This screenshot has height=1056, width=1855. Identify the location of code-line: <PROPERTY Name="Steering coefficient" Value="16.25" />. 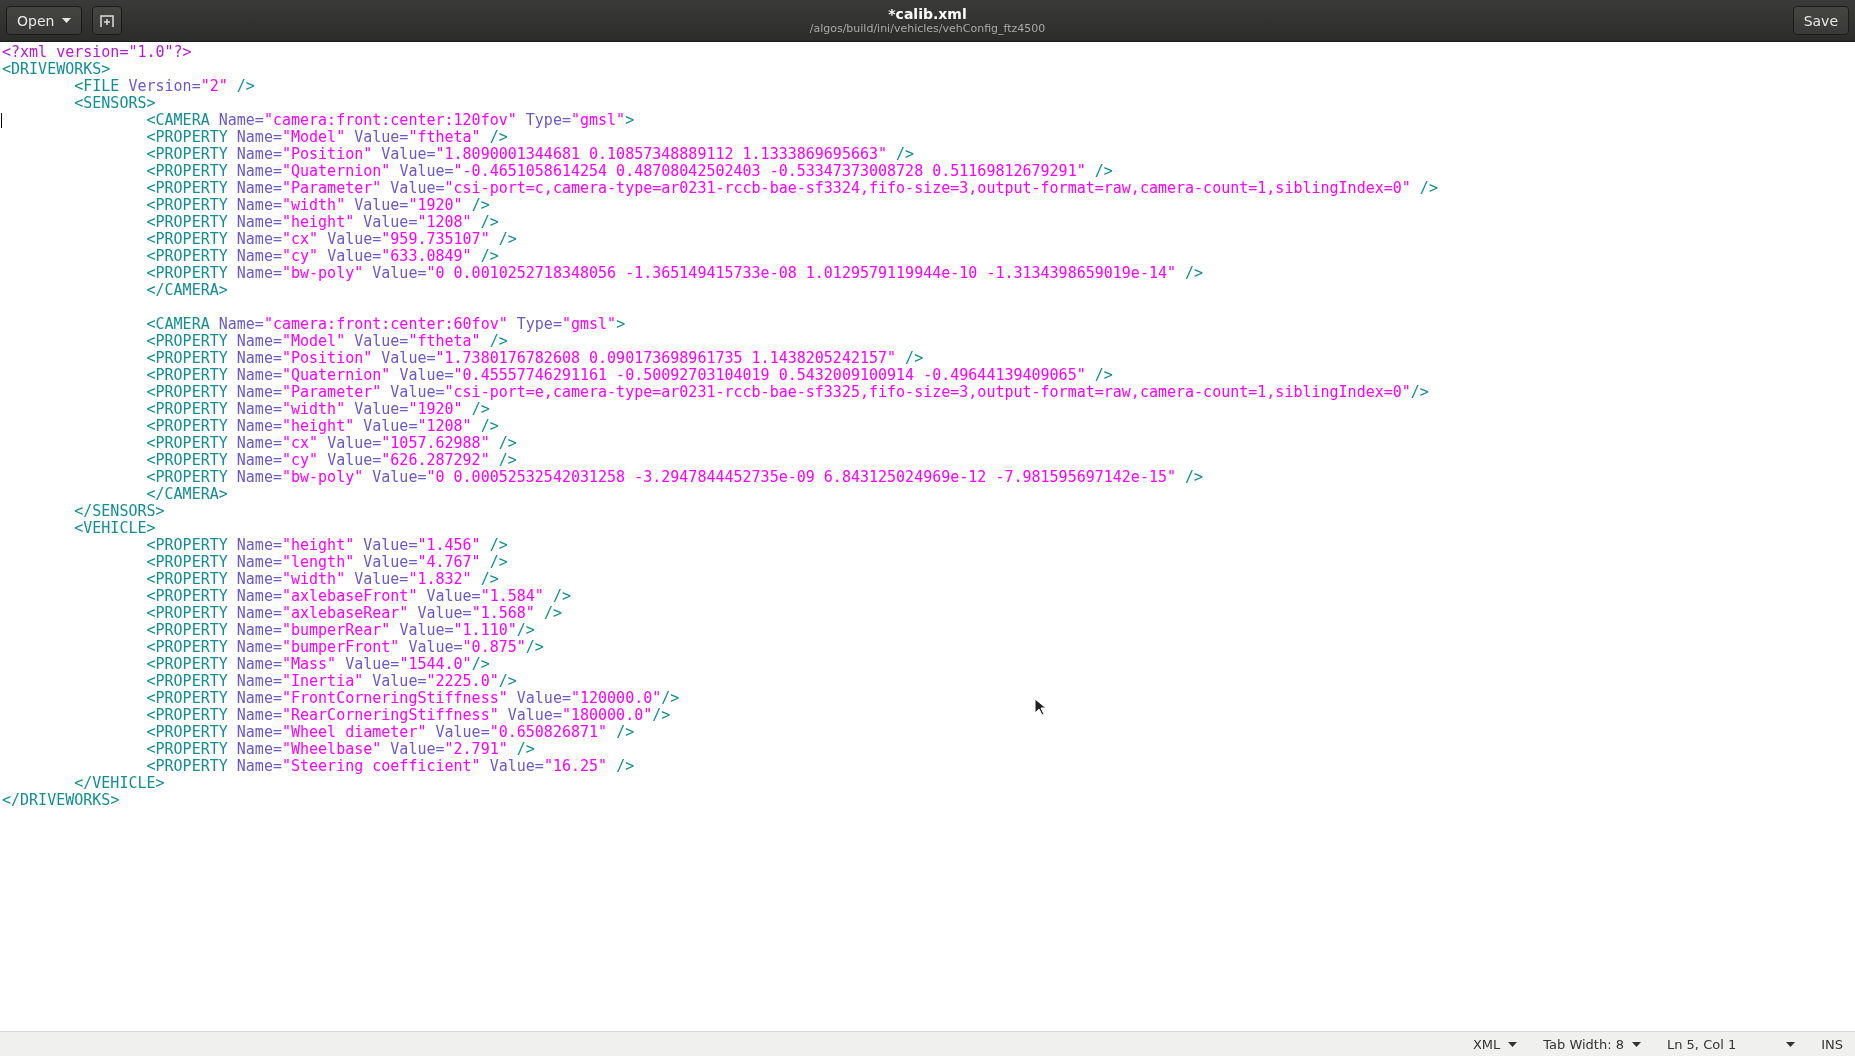
(390, 766).